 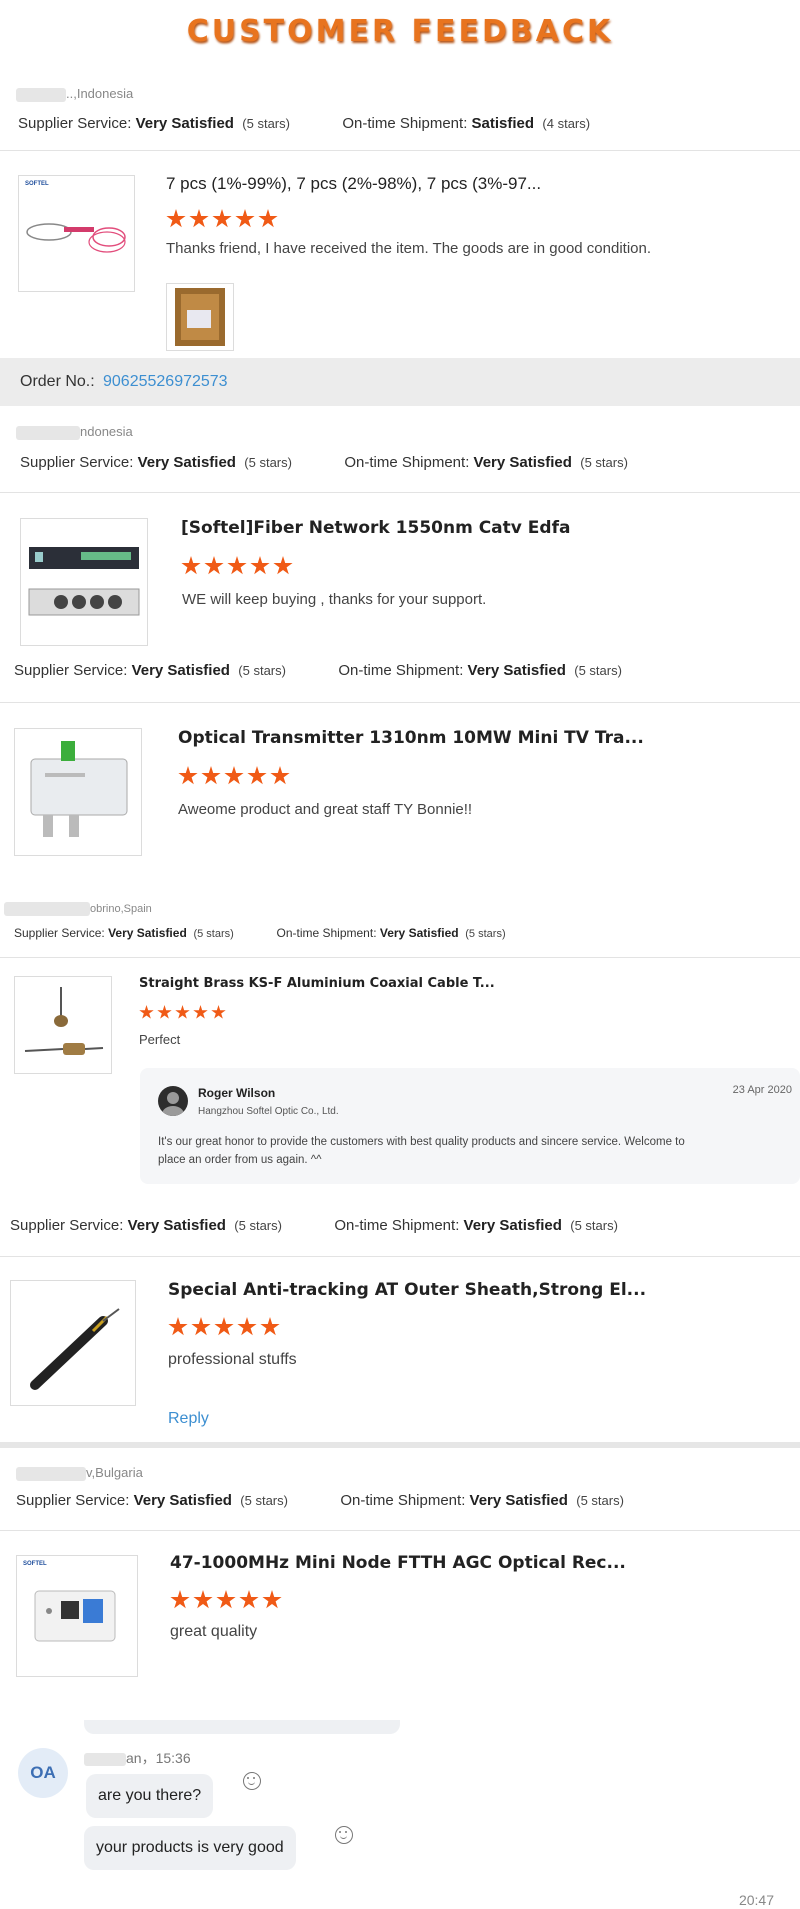 I want to click on reply-text-line: place an order from us again. ^^, so click(x=240, y=1160).